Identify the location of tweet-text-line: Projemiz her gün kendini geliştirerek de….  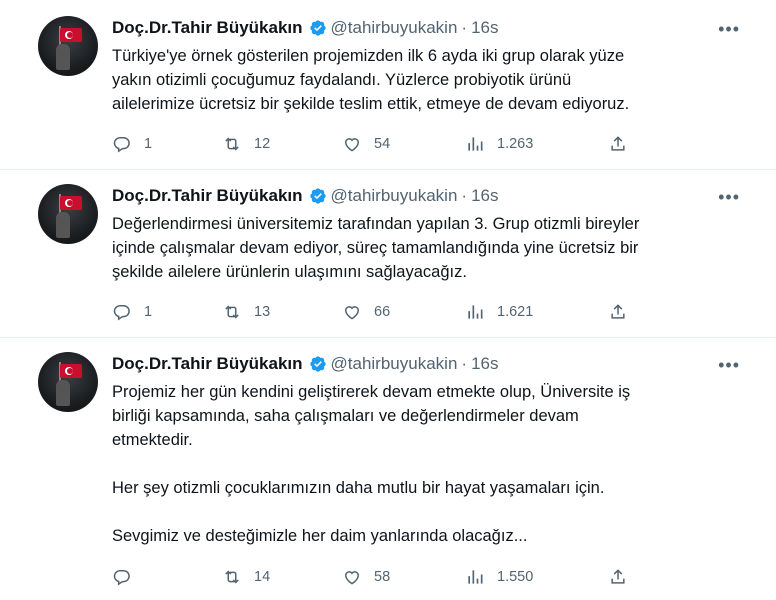
(371, 392).